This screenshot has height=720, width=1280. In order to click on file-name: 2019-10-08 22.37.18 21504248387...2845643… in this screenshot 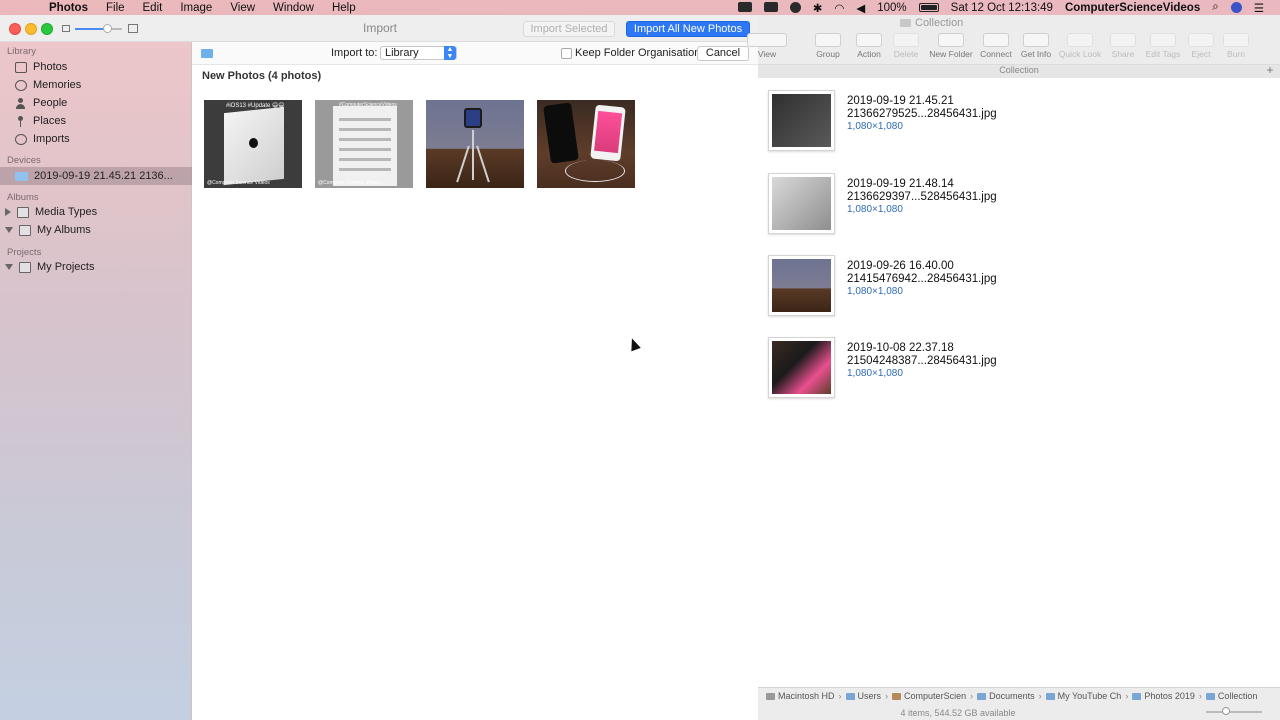, I will do `click(922, 355)`.